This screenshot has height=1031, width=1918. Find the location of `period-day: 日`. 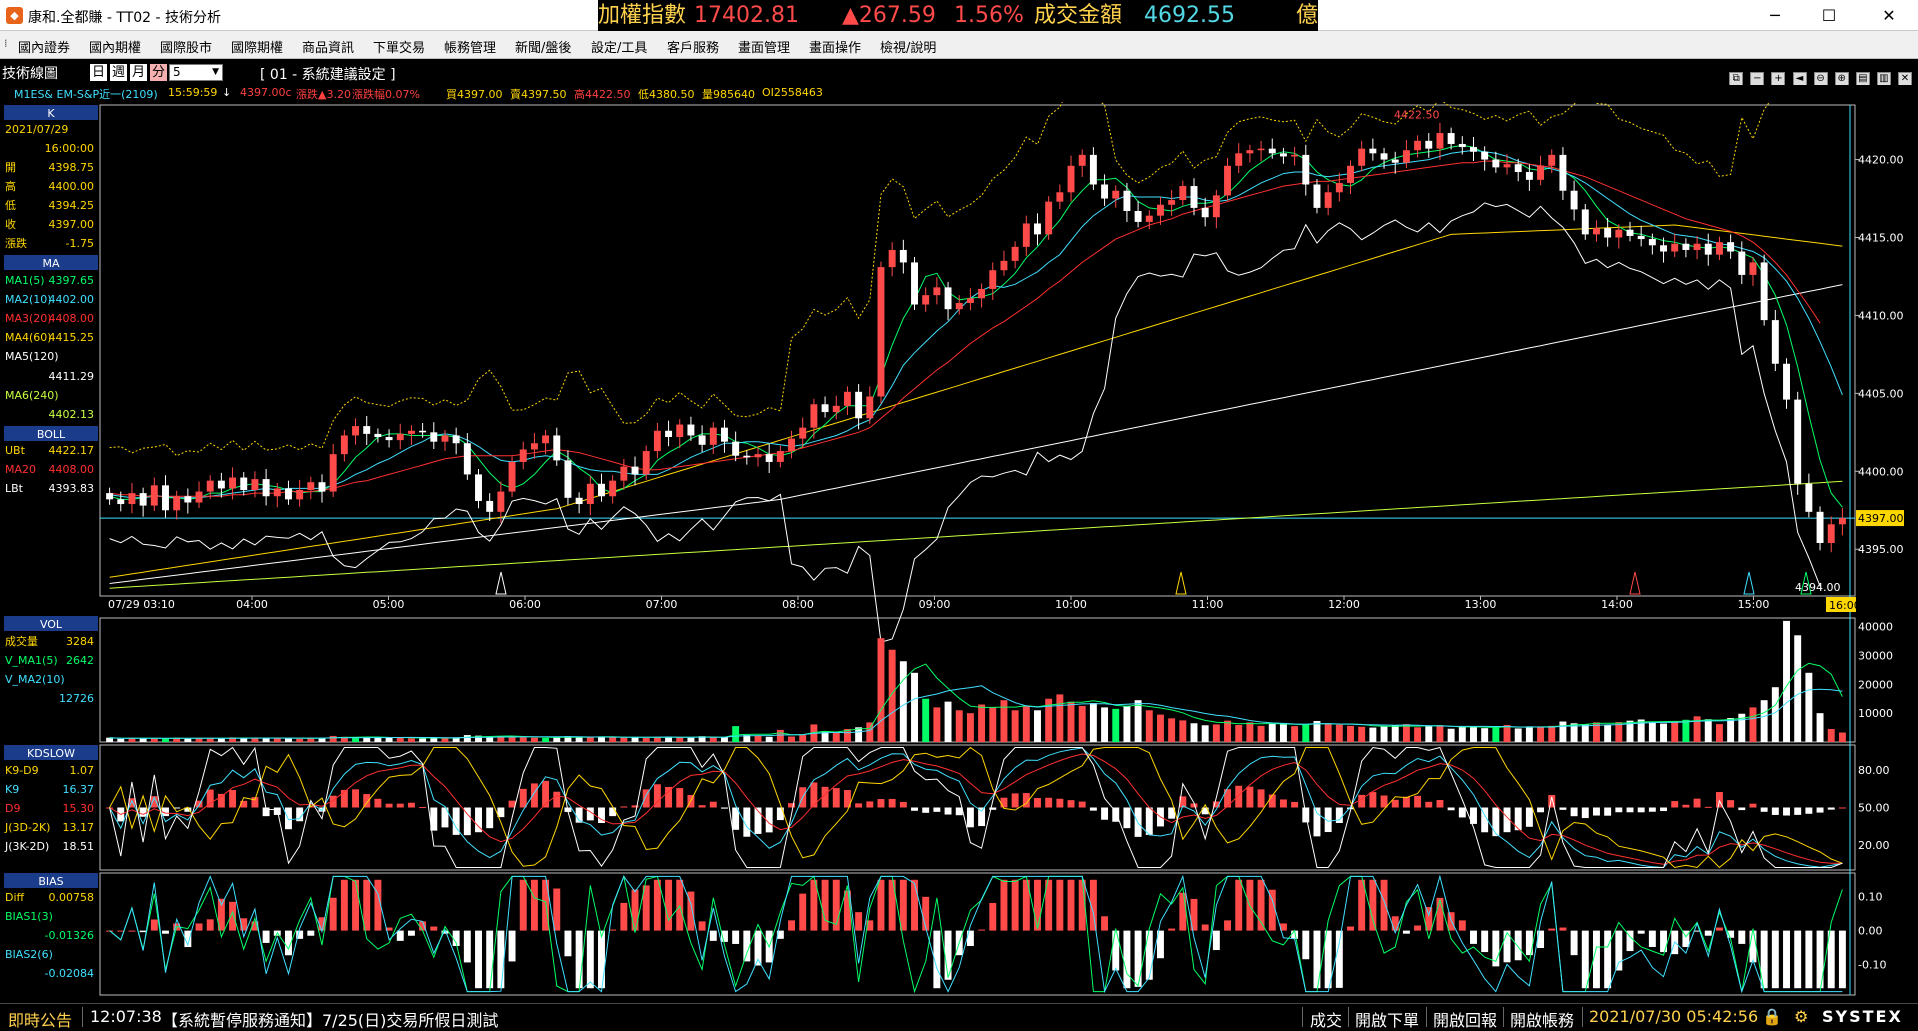

period-day: 日 is located at coordinates (99, 72).